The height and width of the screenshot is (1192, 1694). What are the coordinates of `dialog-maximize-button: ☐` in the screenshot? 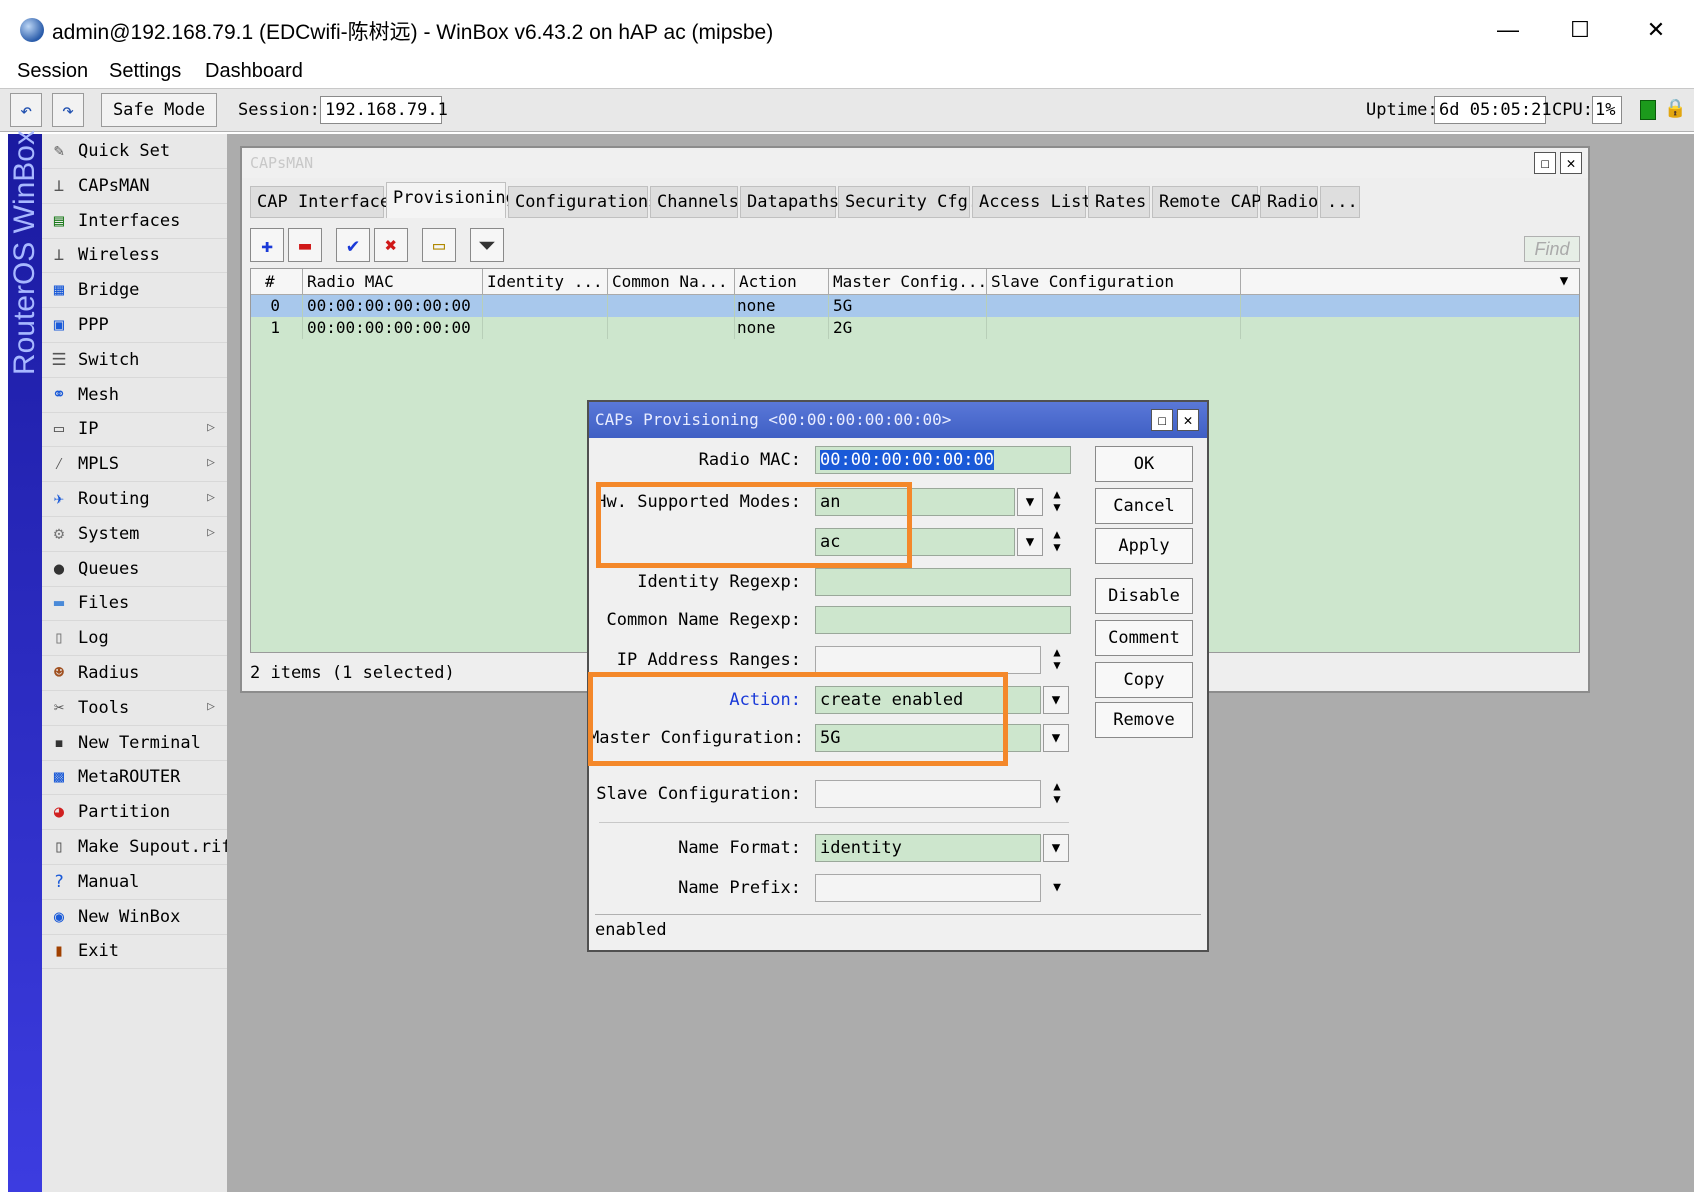 It's located at (1162, 420).